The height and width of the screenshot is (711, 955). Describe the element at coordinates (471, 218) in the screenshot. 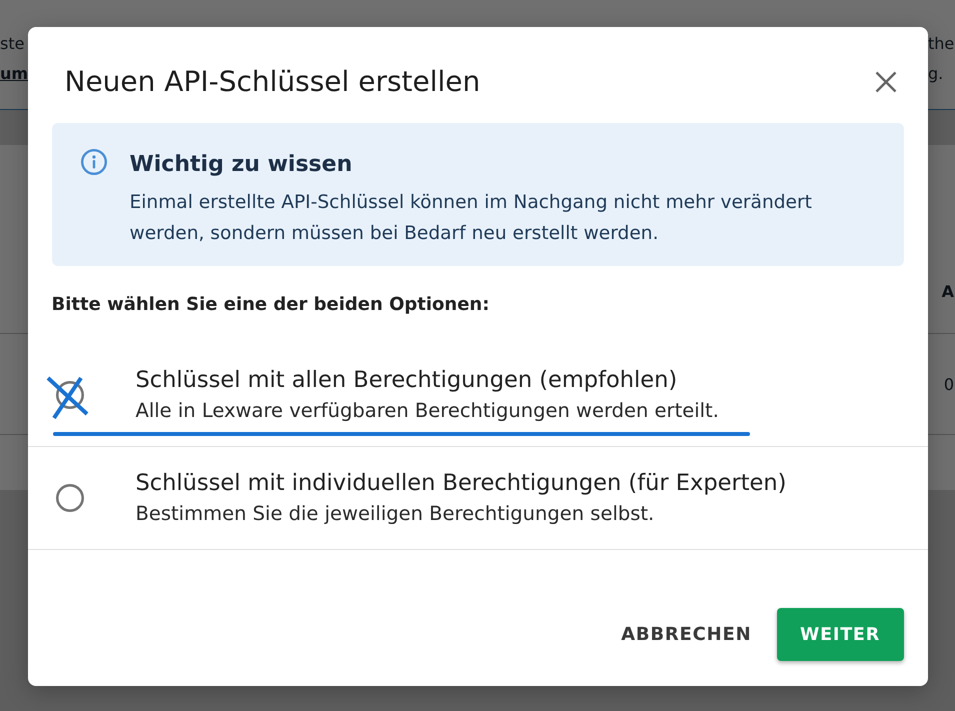

I see `info-text: Einmal erstellte API-Schlüssel können im Nachgang nicht mehr verändert werden, sondern müssen bei Bedarf neu erstellt werden.` at that location.